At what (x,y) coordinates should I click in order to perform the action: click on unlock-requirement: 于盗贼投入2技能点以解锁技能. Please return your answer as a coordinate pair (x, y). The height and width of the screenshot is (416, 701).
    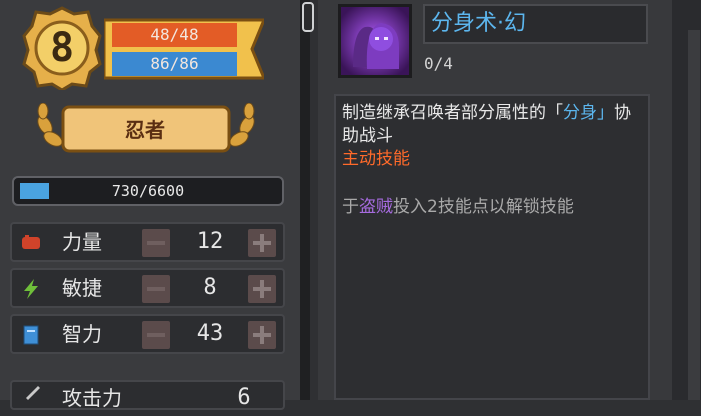
    Looking at the image, I should click on (492, 207).